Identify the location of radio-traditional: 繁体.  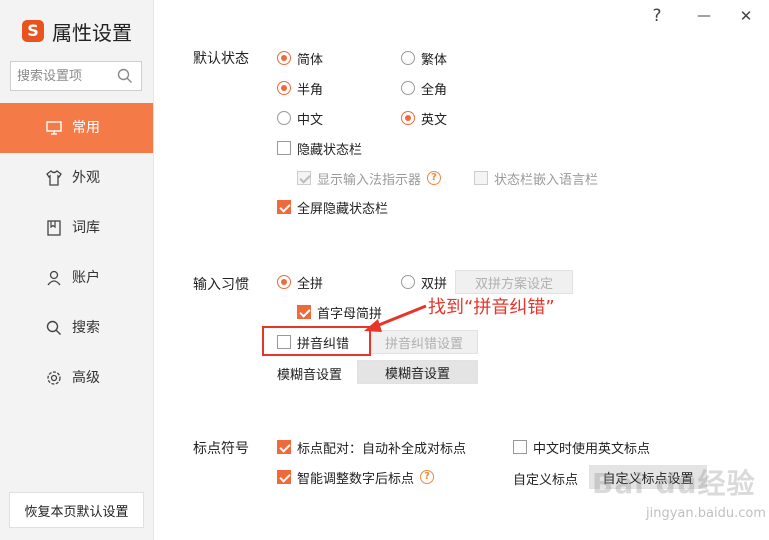
(424, 58).